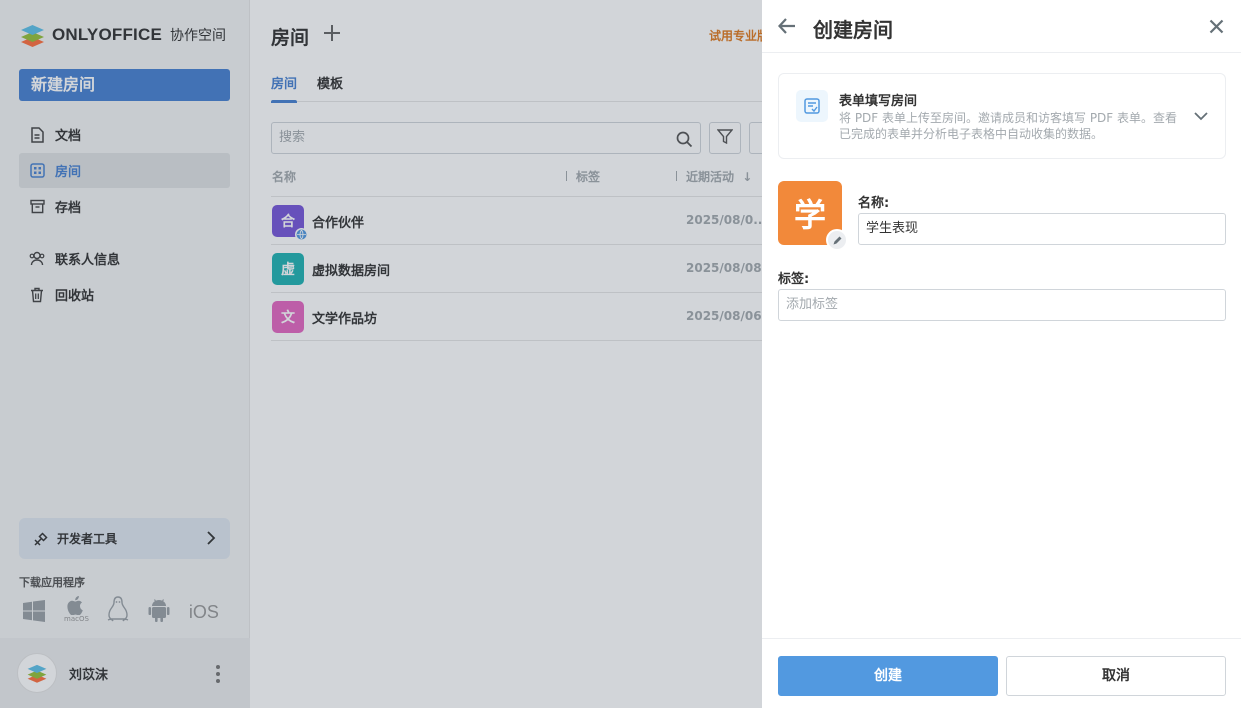 The image size is (1241, 708). I want to click on form-filling-room-icon, so click(812, 106).